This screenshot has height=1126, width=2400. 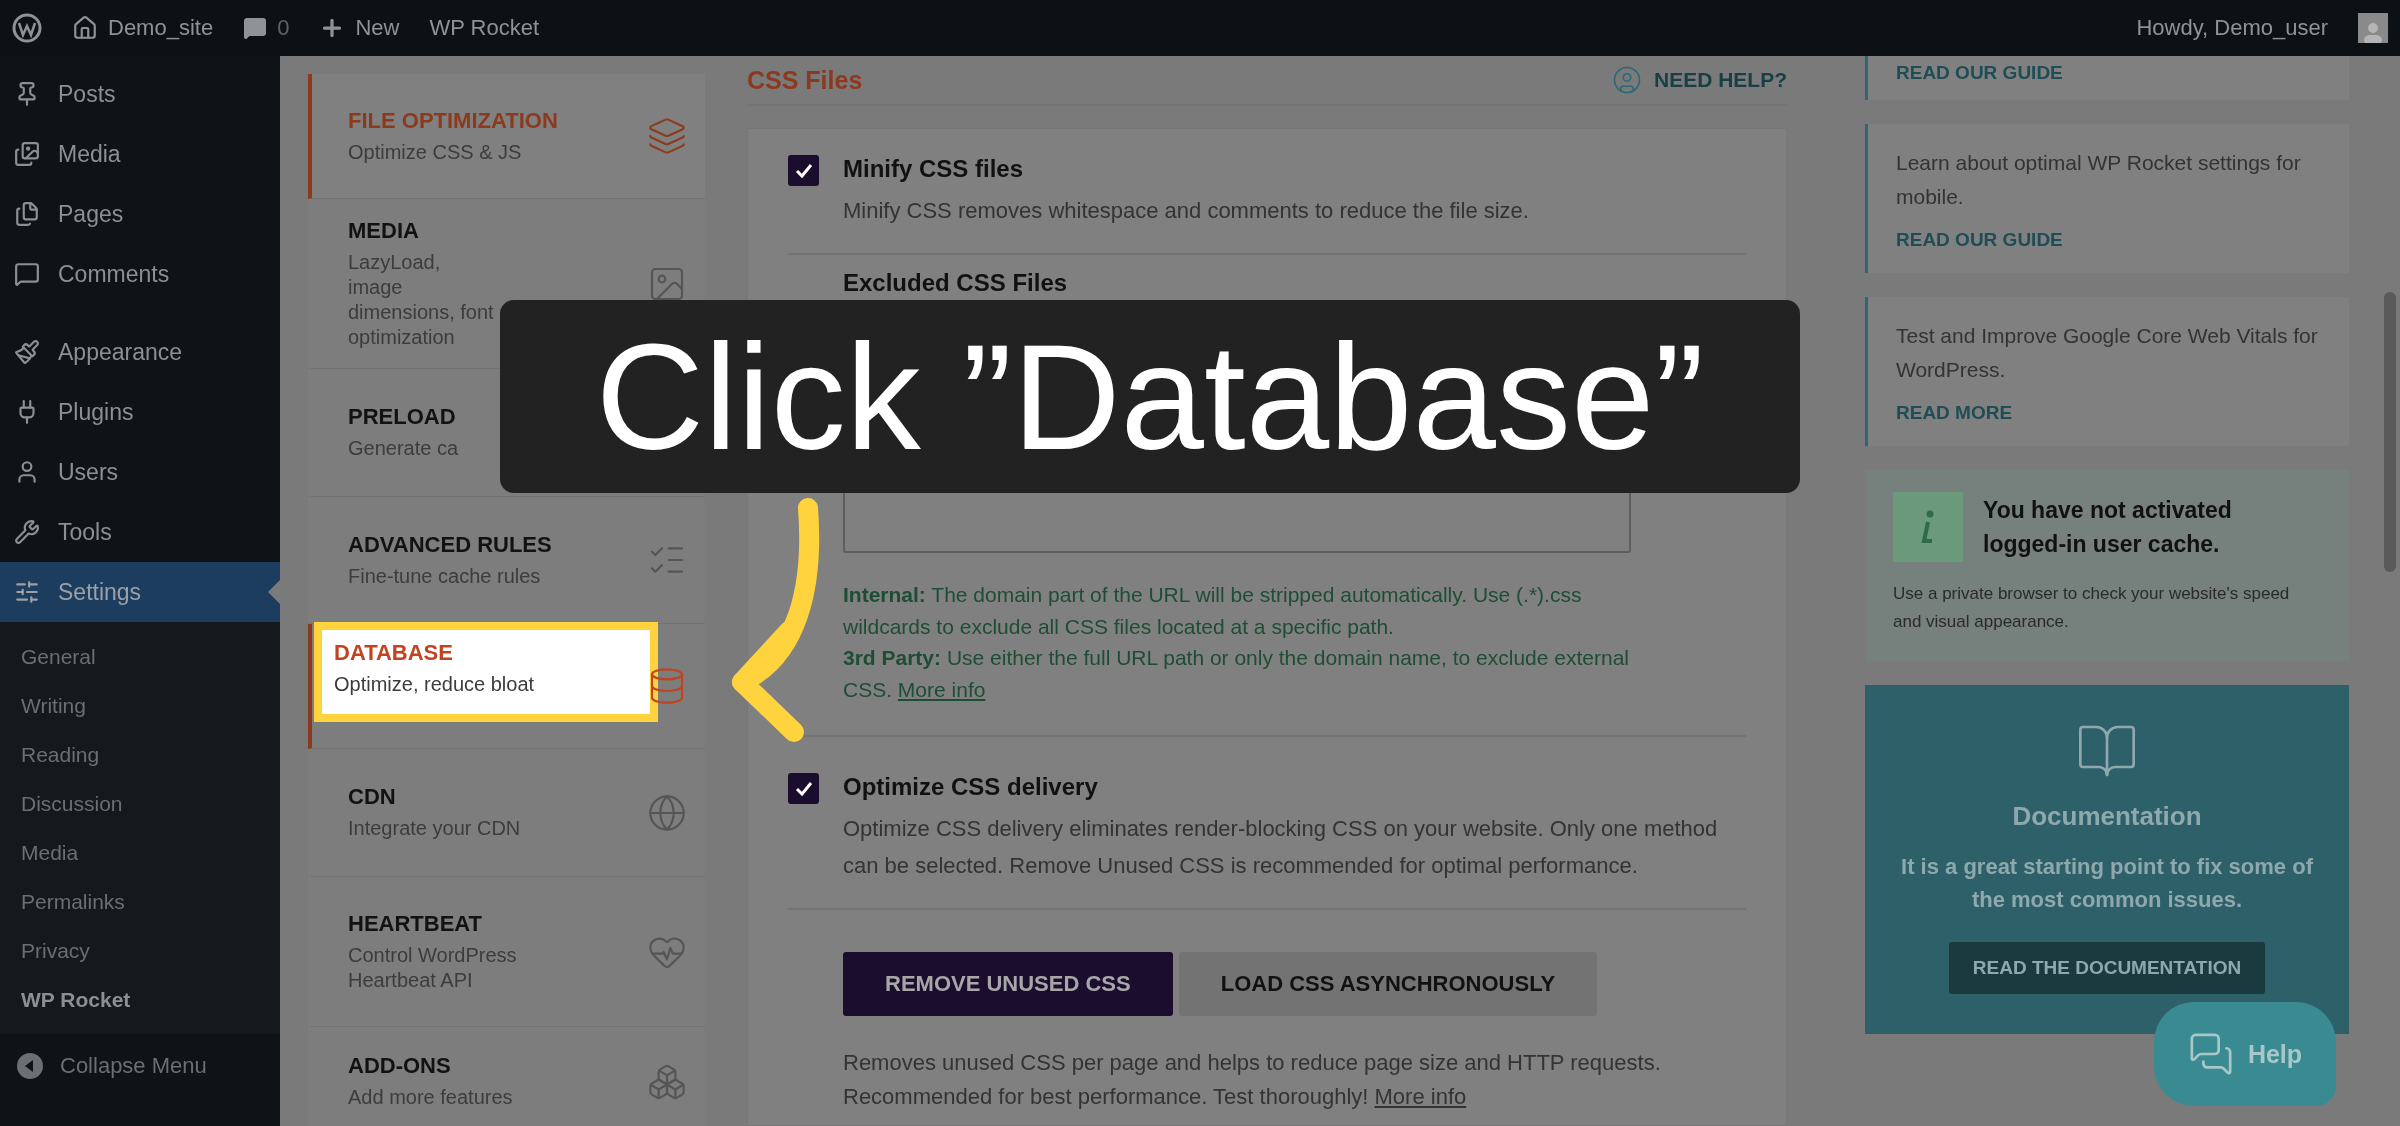 What do you see at coordinates (435, 828) in the screenshot?
I see `nav-subtitle: Integrate your CDN` at bounding box center [435, 828].